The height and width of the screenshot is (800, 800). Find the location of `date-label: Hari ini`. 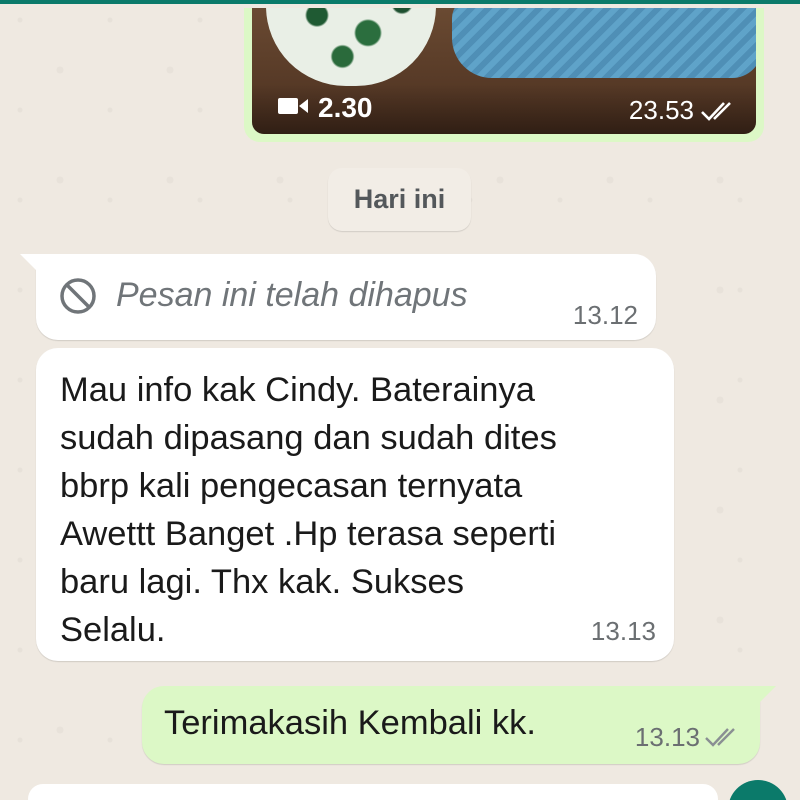

date-label: Hari ini is located at coordinates (399, 199).